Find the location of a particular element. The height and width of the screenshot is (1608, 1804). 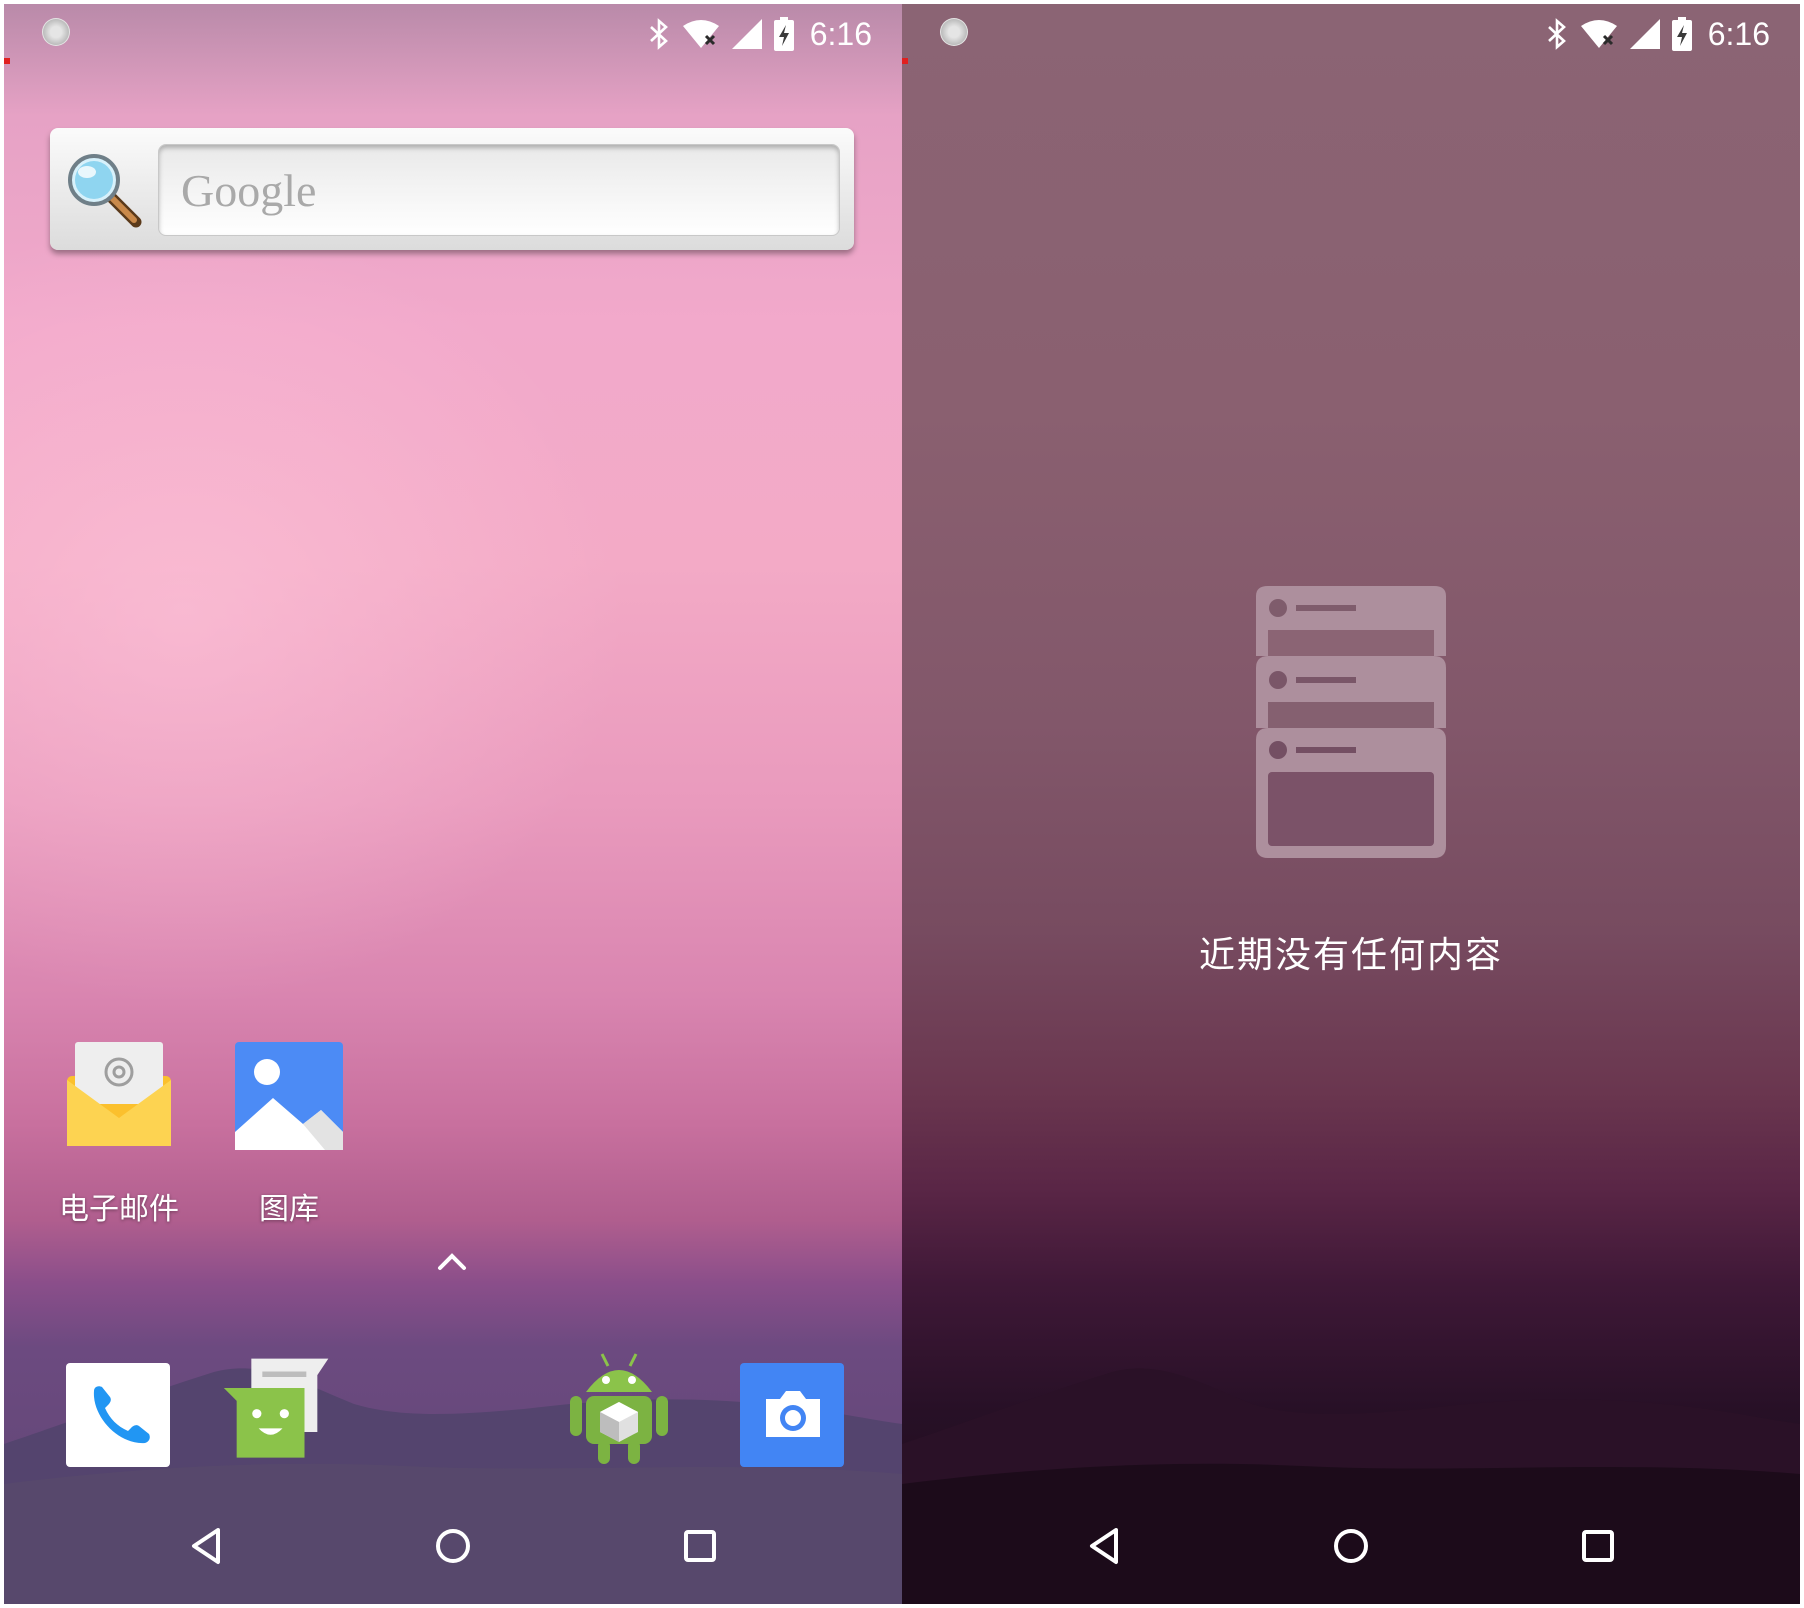

app-gallery: 图库 is located at coordinates (289, 1132).